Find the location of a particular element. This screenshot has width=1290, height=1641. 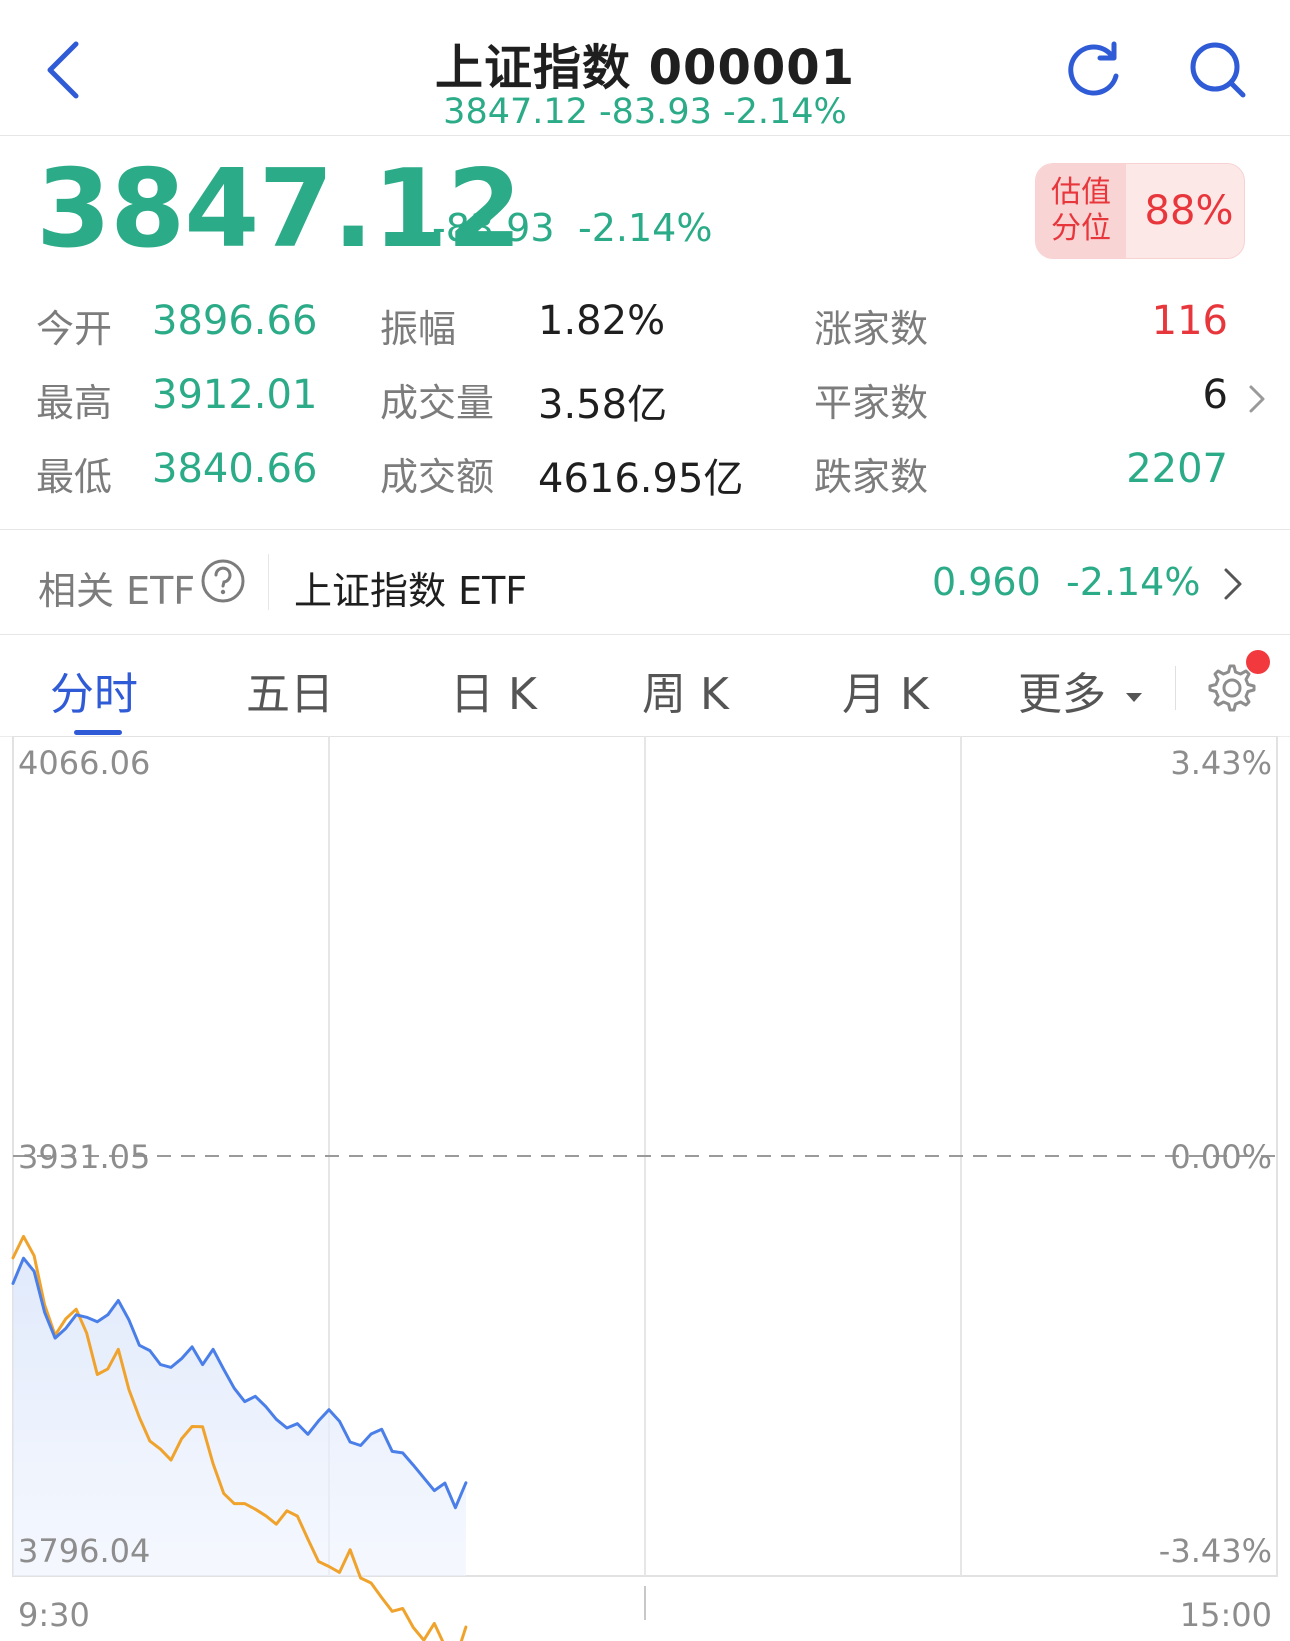

search-icon is located at coordinates (1218, 70).